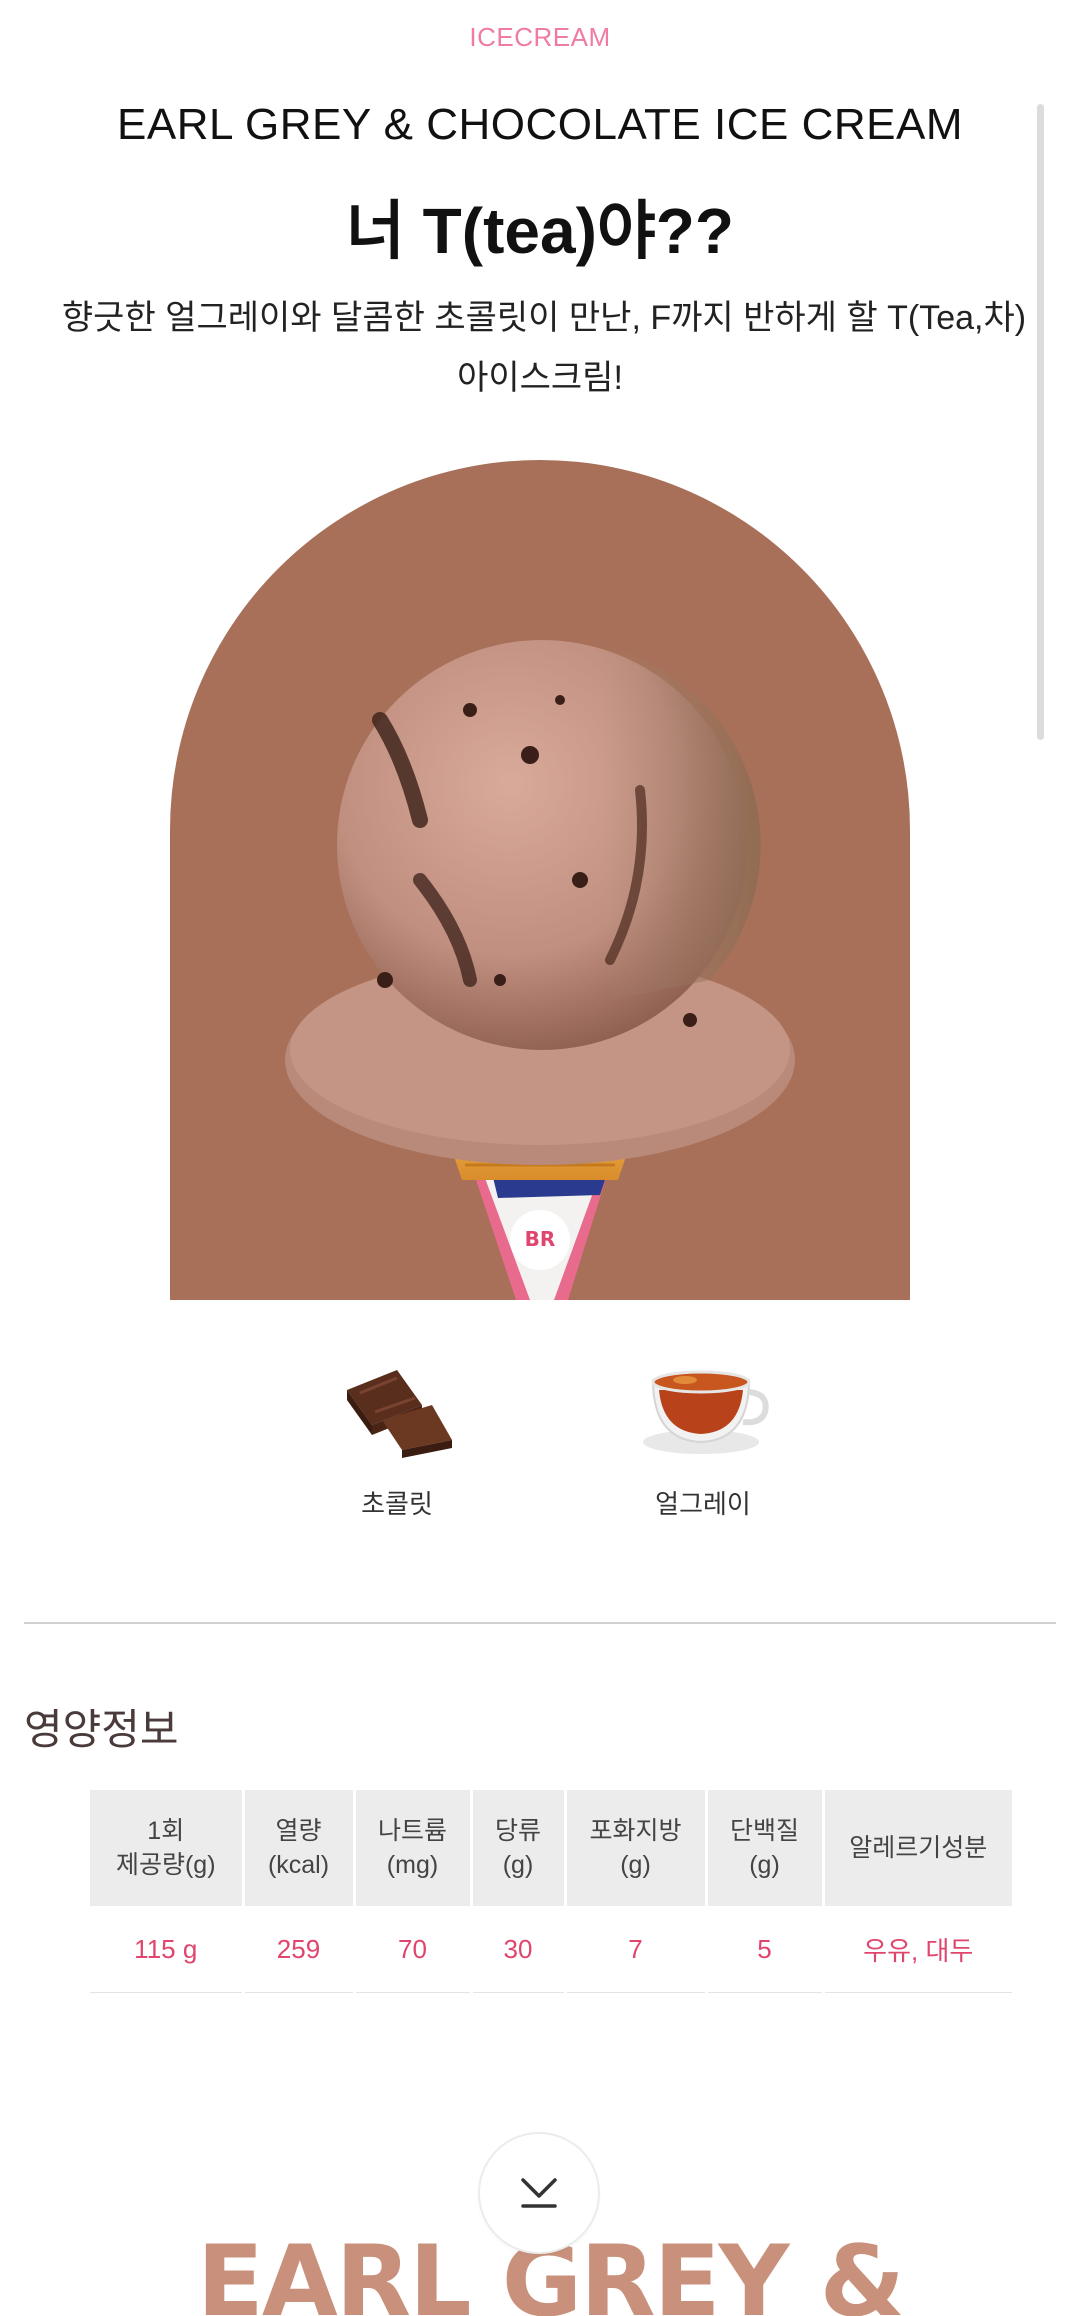 This screenshot has width=1080, height=2316. Describe the element at coordinates (703, 1504) in the screenshot. I see `ingredient-label: 얼그레이` at that location.